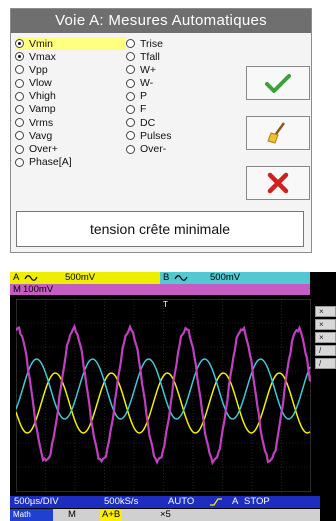 This screenshot has width=336, height=521. Describe the element at coordinates (166, 277) in the screenshot. I see `channel-b-label: B` at that location.